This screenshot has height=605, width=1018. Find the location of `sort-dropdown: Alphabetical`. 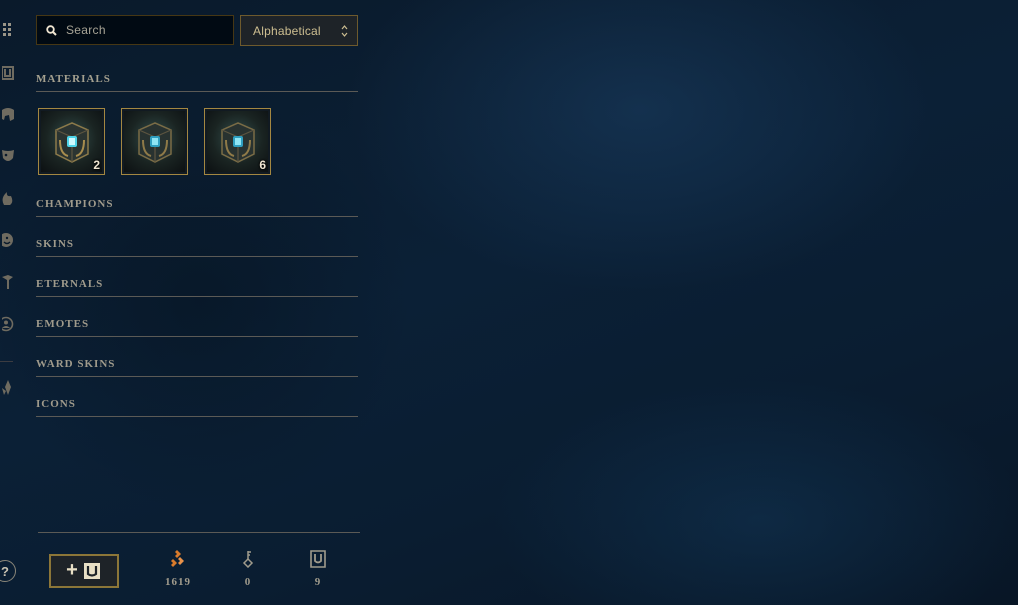

sort-dropdown: Alphabetical is located at coordinates (299, 30).